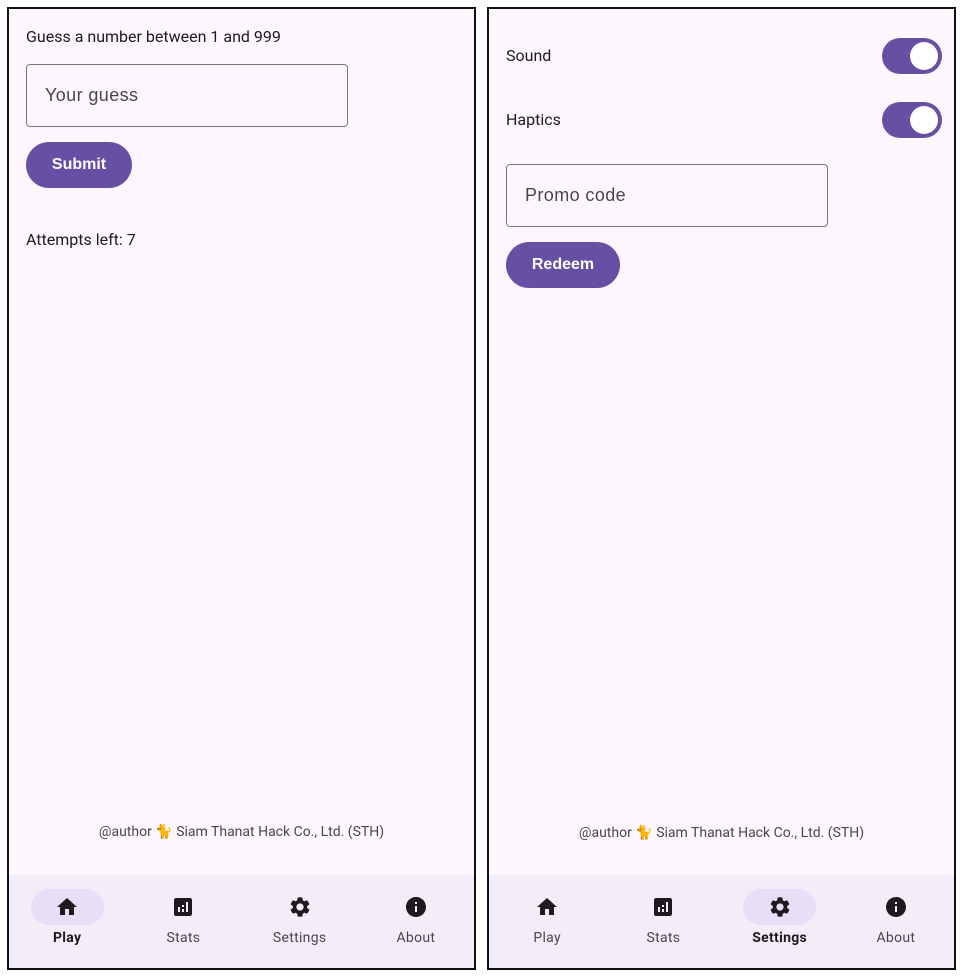 The height and width of the screenshot is (978, 960). Describe the element at coordinates (187, 95) in the screenshot. I see `guess-input` at that location.